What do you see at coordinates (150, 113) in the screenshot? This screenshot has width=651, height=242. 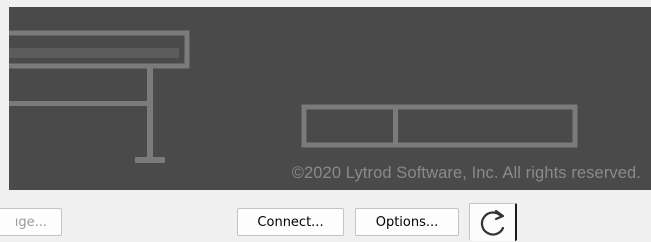 I see `bench-leg` at bounding box center [150, 113].